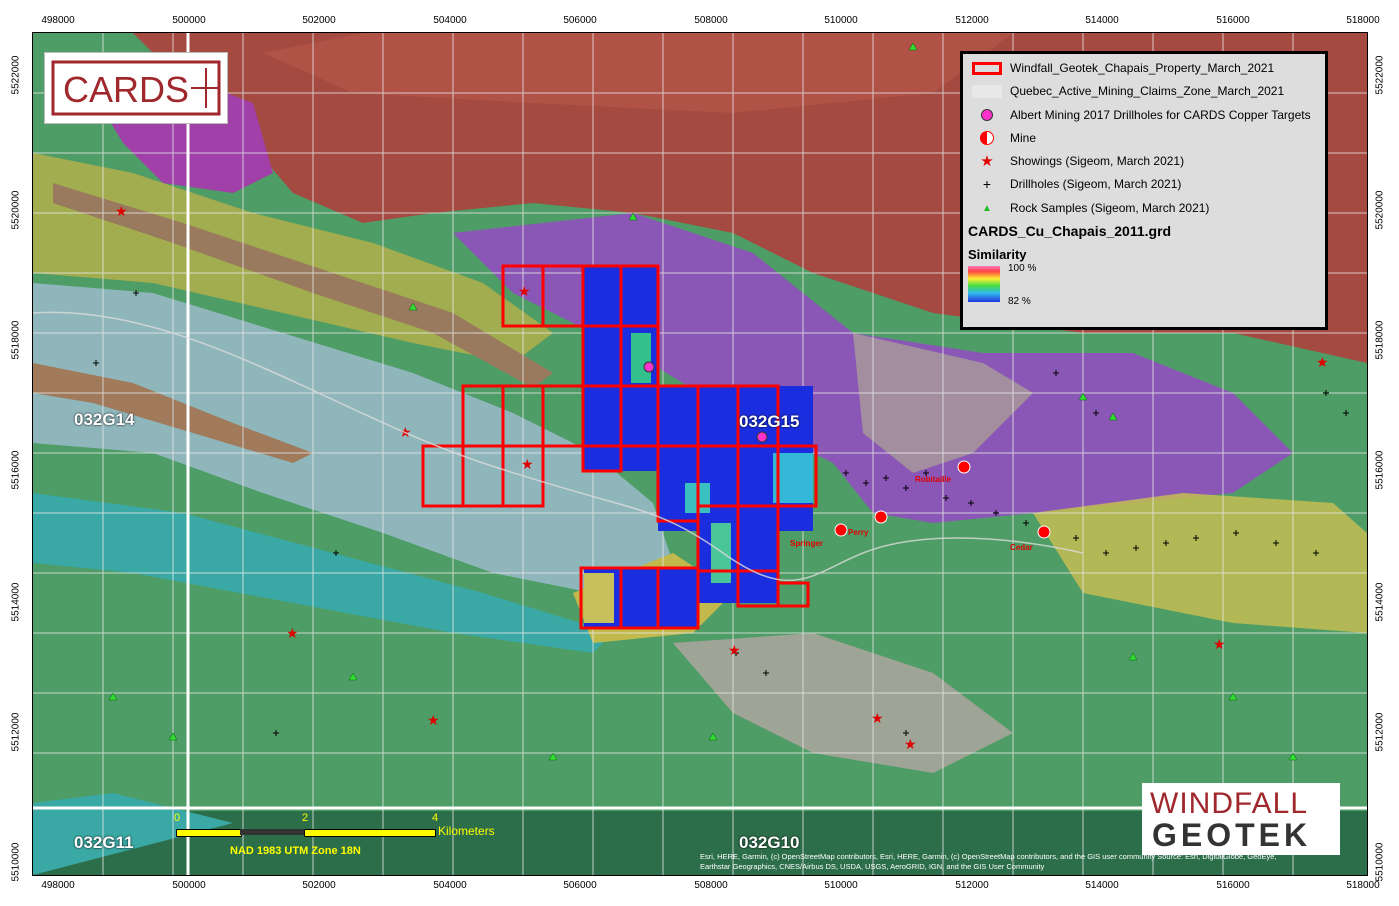 The height and width of the screenshot is (906, 1399). Describe the element at coordinates (987, 138) in the screenshot. I see `mine-icon` at that location.